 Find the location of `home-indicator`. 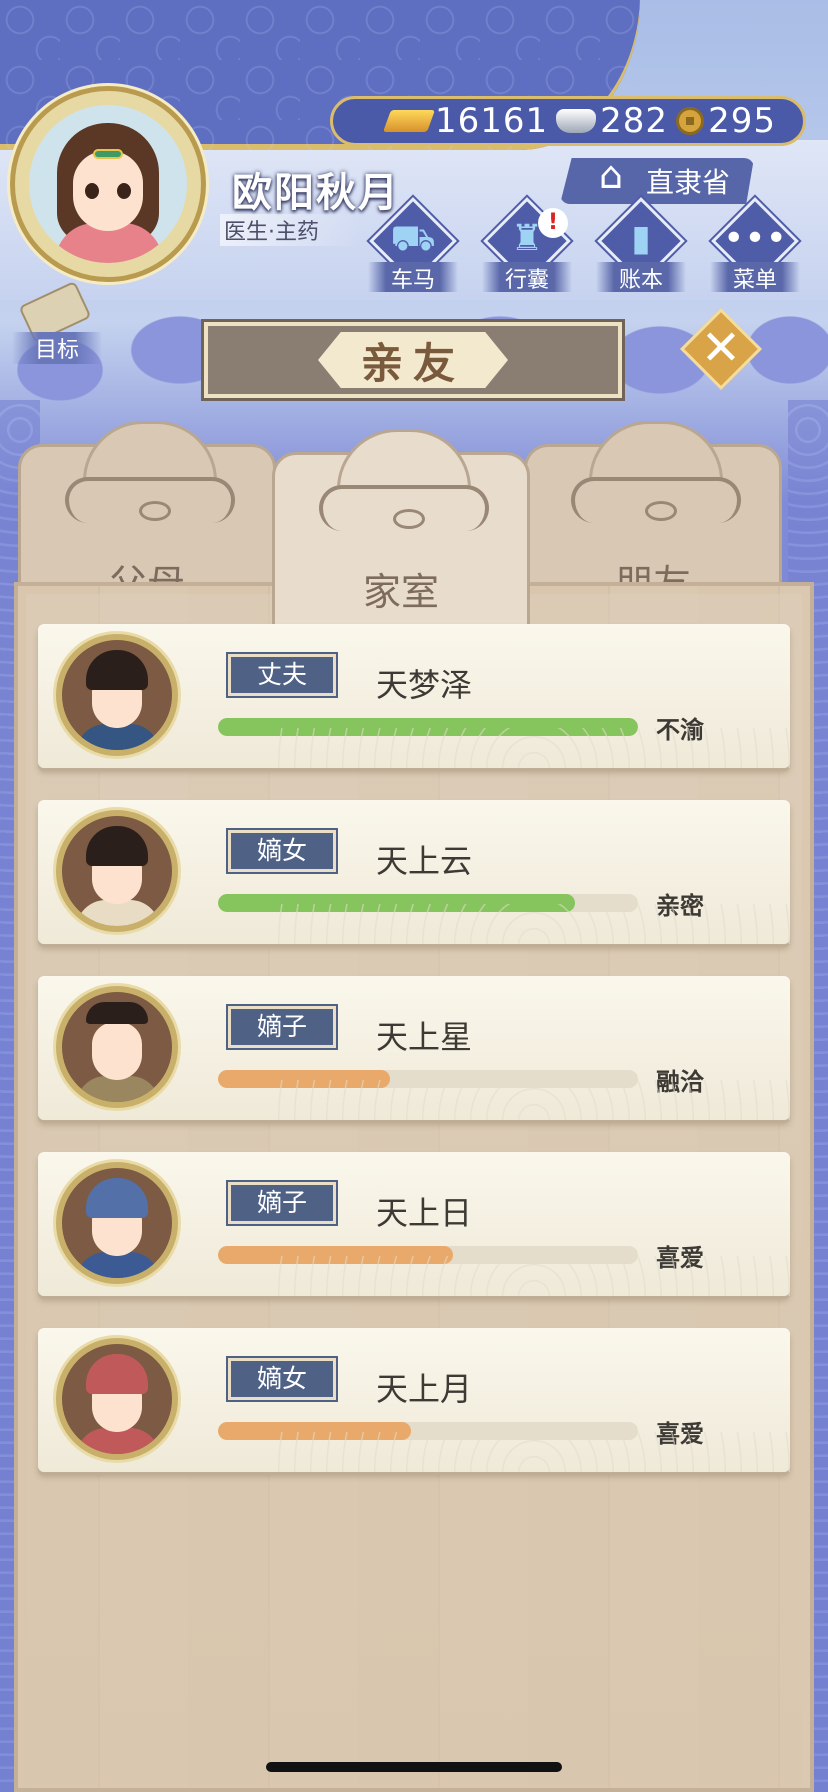

home-indicator is located at coordinates (414, 1767).